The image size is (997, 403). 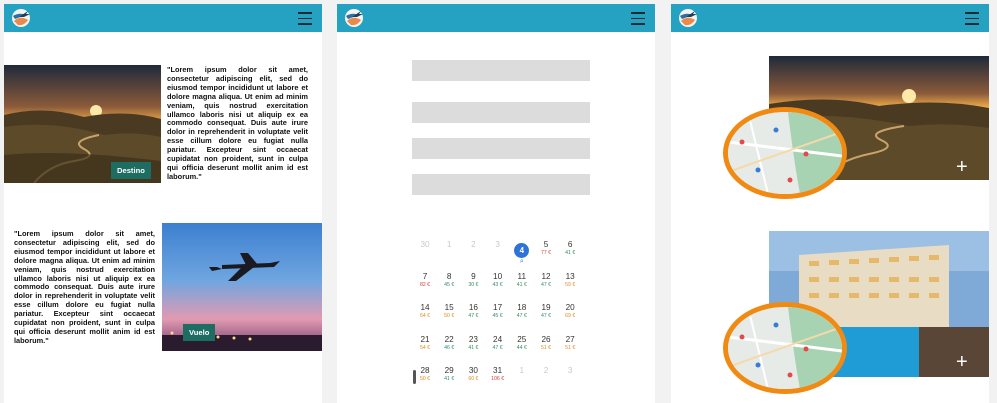 I want to click on calendar-day: 24 47 €, so click(x=498, y=347).